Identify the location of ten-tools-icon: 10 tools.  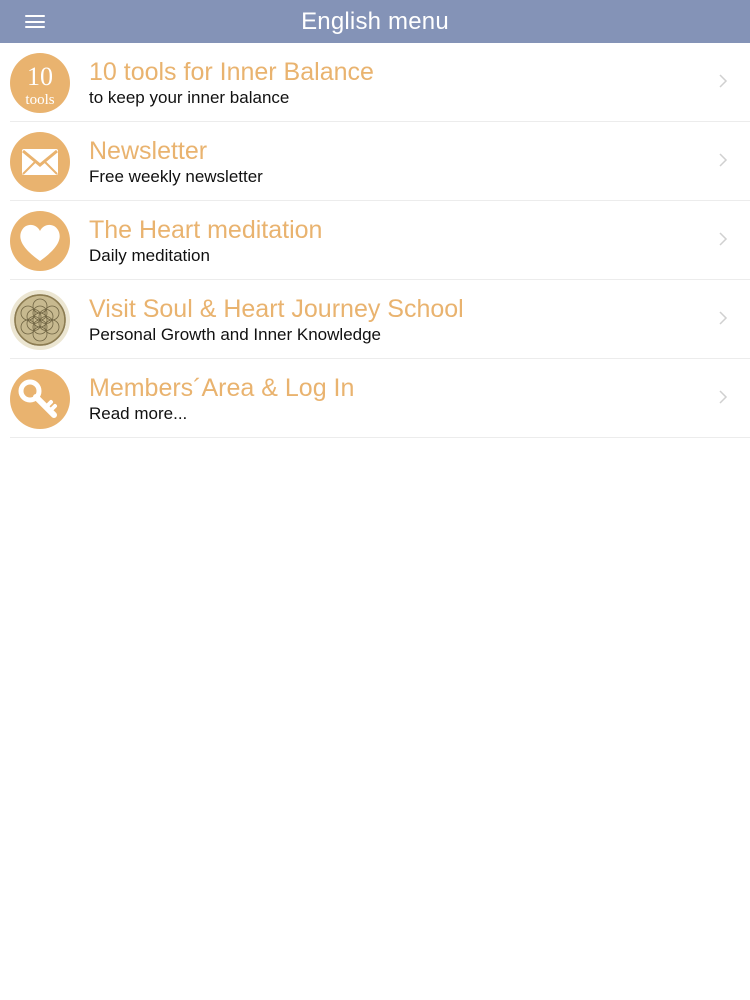
(40, 83).